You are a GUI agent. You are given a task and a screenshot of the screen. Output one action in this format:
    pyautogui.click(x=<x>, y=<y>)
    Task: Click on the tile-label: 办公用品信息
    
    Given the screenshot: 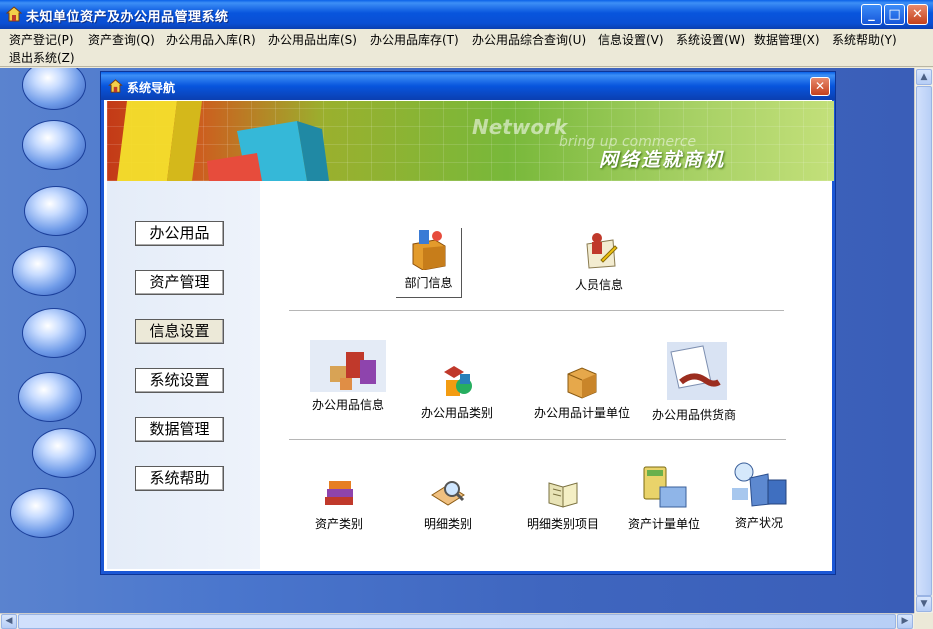 What is the action you would take?
    pyautogui.click(x=347, y=405)
    